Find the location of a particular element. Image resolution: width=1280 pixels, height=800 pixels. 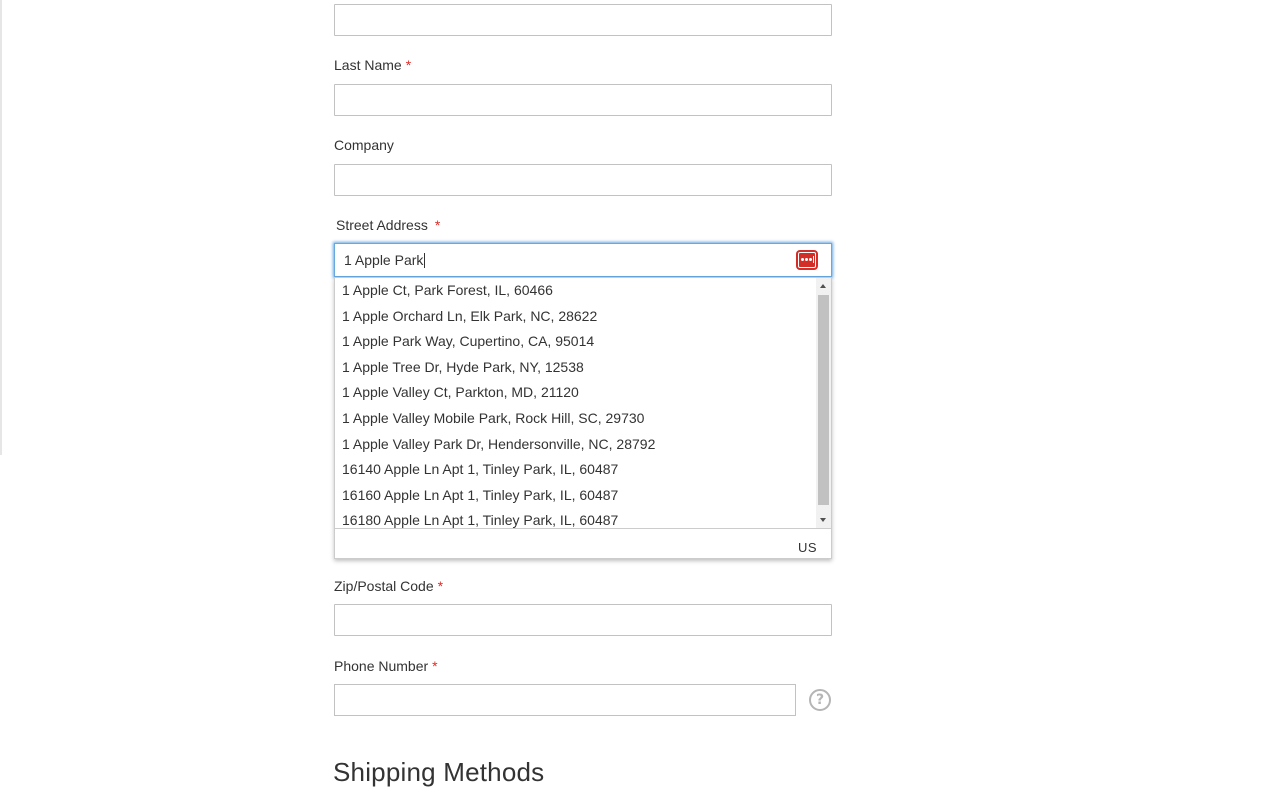

phone-label: Phone Number* is located at coordinates (386, 666).